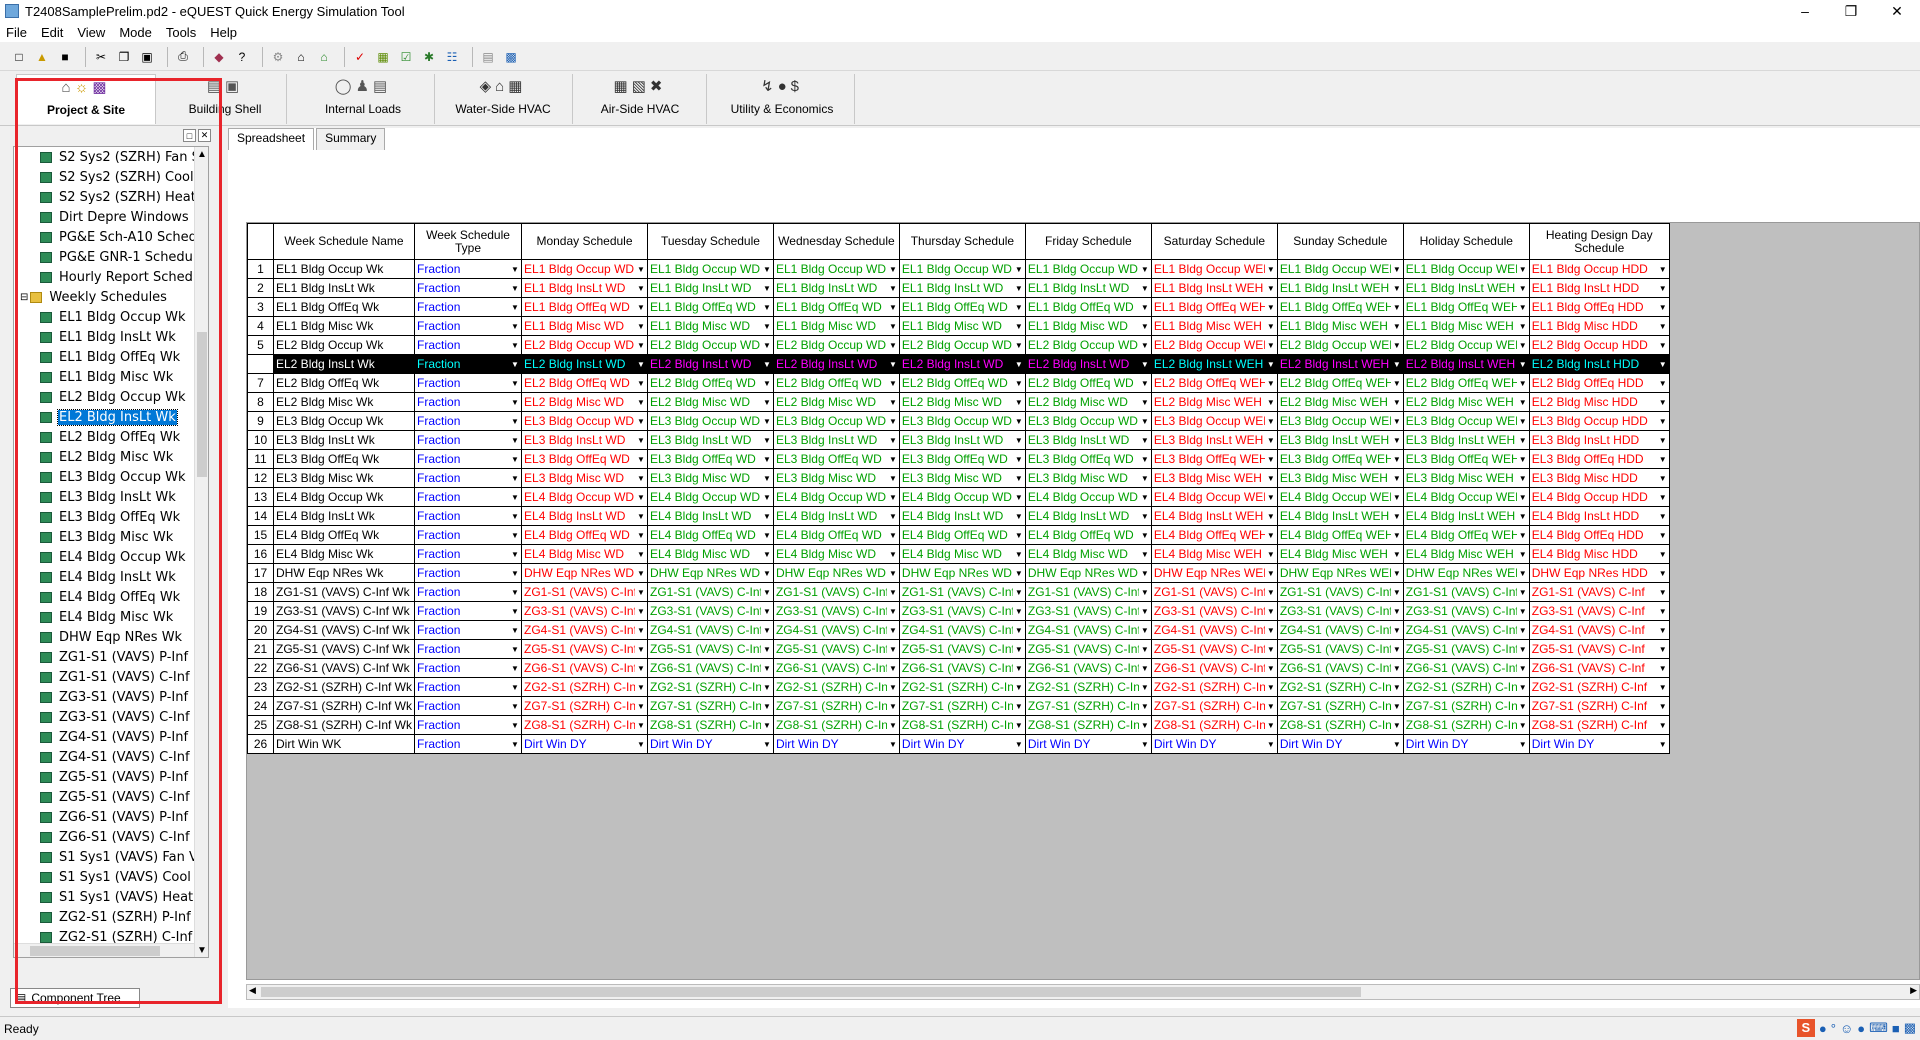 The image size is (1920, 1040). What do you see at coordinates (1340, 326) in the screenshot?
I see `day-schedule-cell: EL1 Bldg Misc WEH ▼` at bounding box center [1340, 326].